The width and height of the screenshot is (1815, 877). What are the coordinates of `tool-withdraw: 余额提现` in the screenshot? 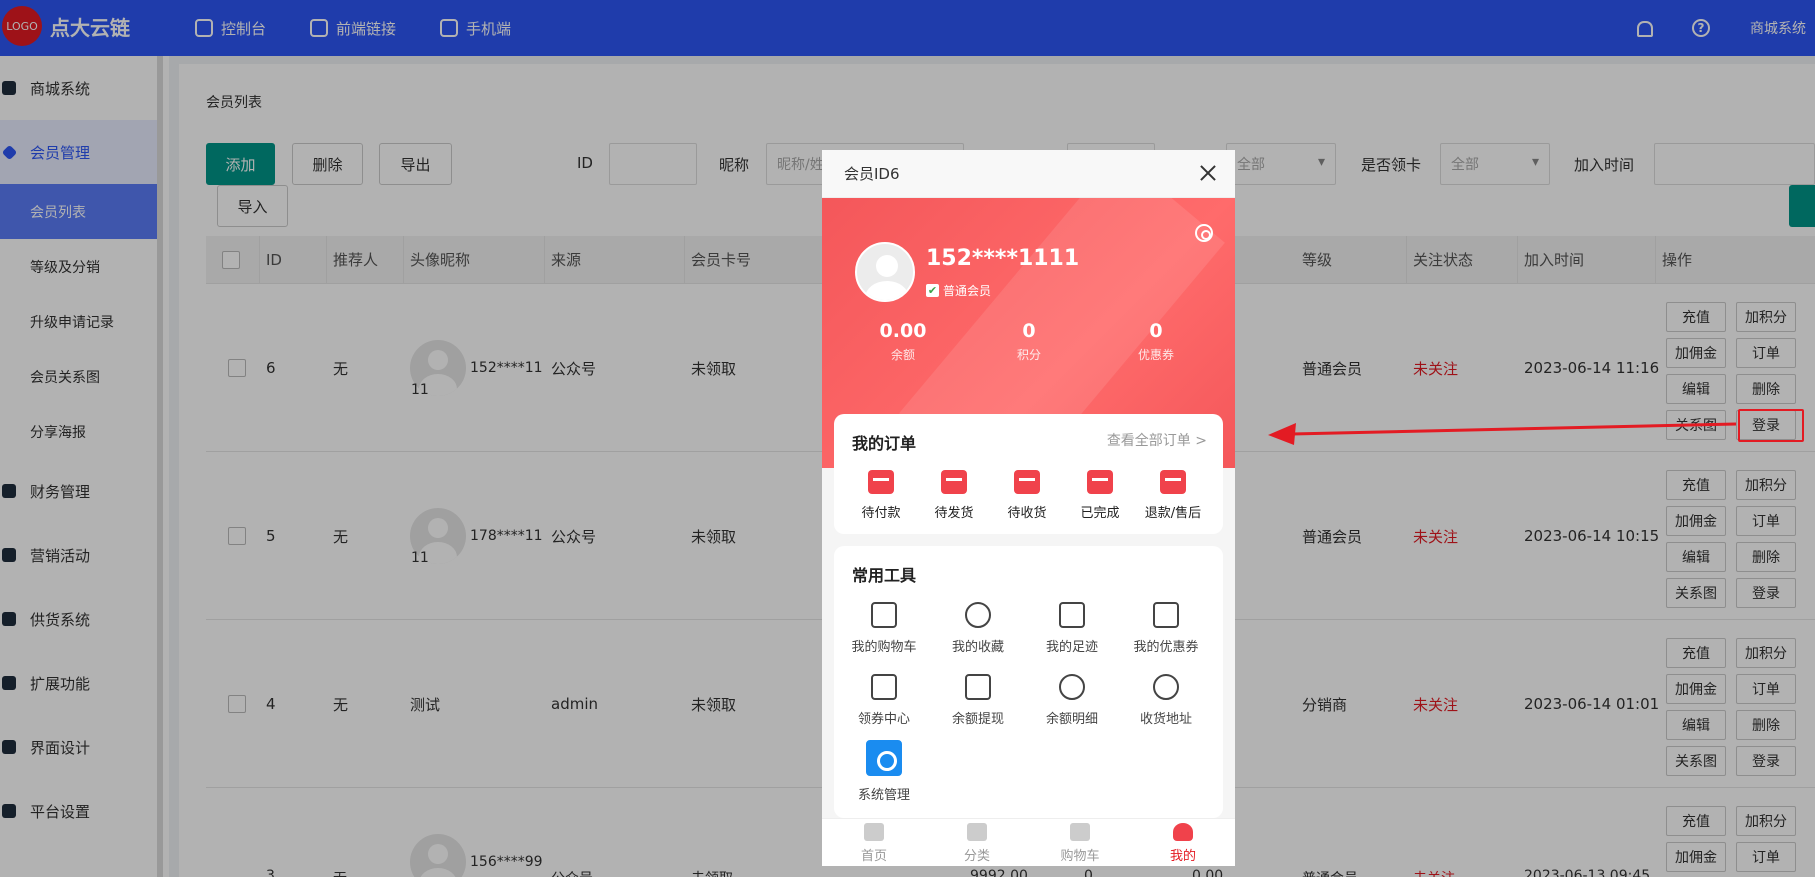 It's located at (978, 700).